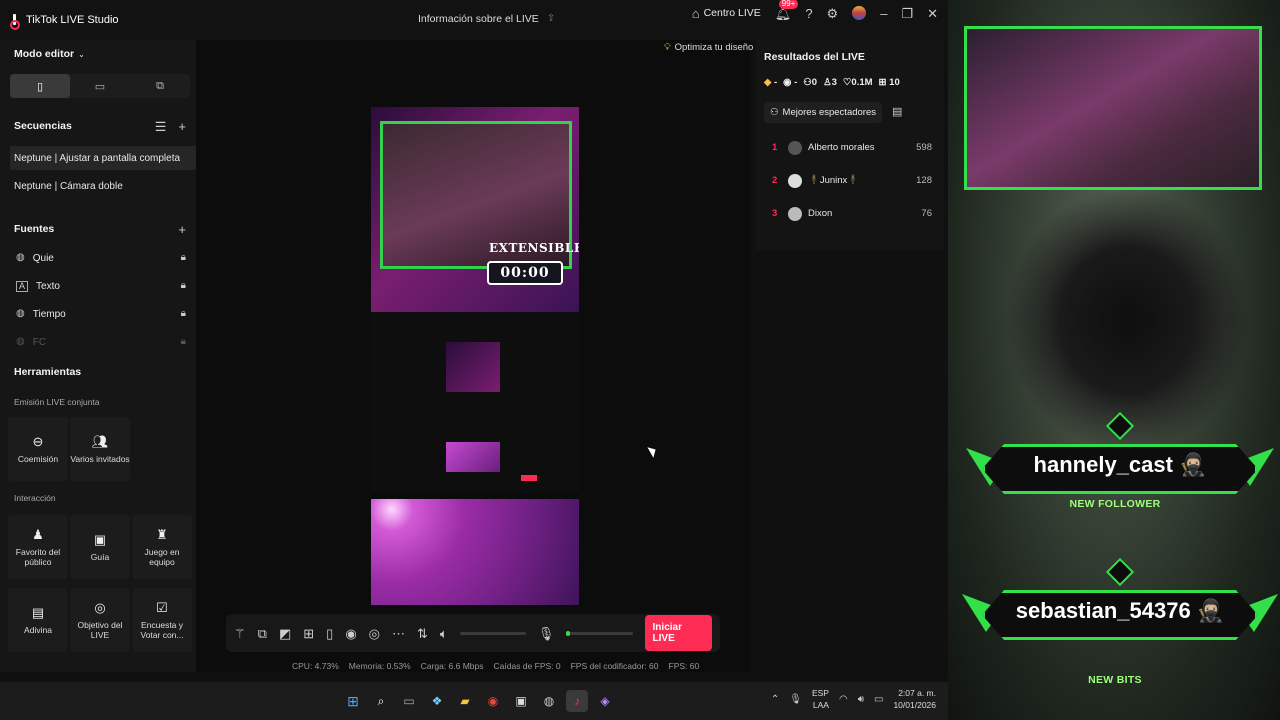 The image size is (1280, 720). Describe the element at coordinates (883, 13) in the screenshot. I see `minimize-icon: –` at that location.